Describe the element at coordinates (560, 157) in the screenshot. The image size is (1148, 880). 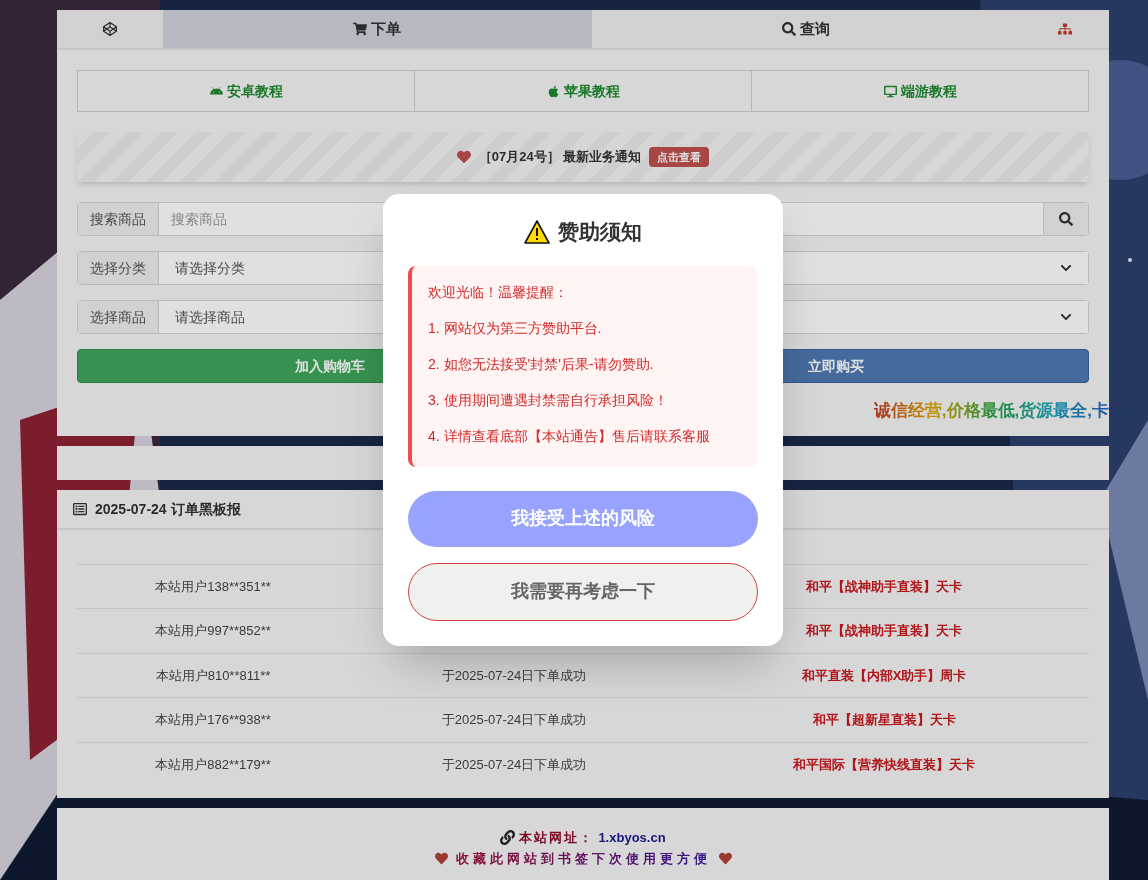
I see `notice-text: ［07月24号］ 最新业务通知` at that location.